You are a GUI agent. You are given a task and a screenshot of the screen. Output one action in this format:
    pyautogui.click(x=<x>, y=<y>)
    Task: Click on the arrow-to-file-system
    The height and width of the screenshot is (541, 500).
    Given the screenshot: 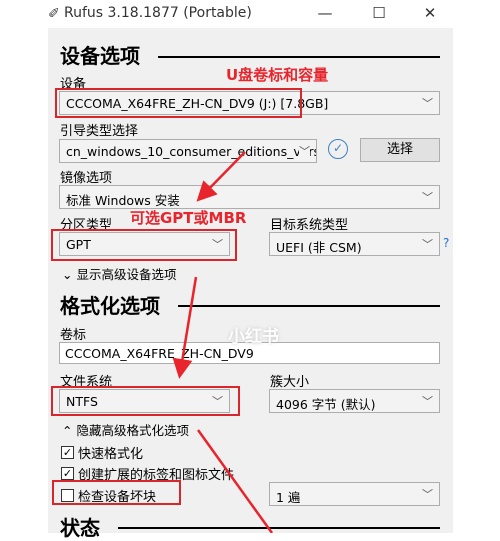 What is the action you would take?
    pyautogui.click(x=185, y=327)
    